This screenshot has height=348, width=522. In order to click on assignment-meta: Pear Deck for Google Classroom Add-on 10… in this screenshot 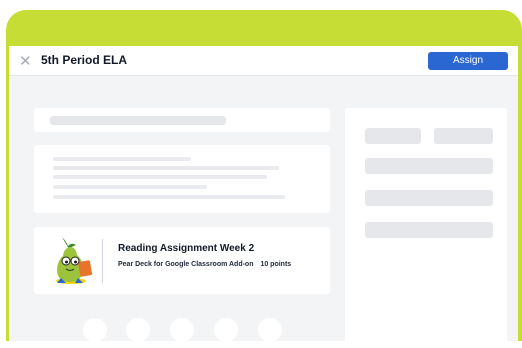, I will do `click(204, 264)`.